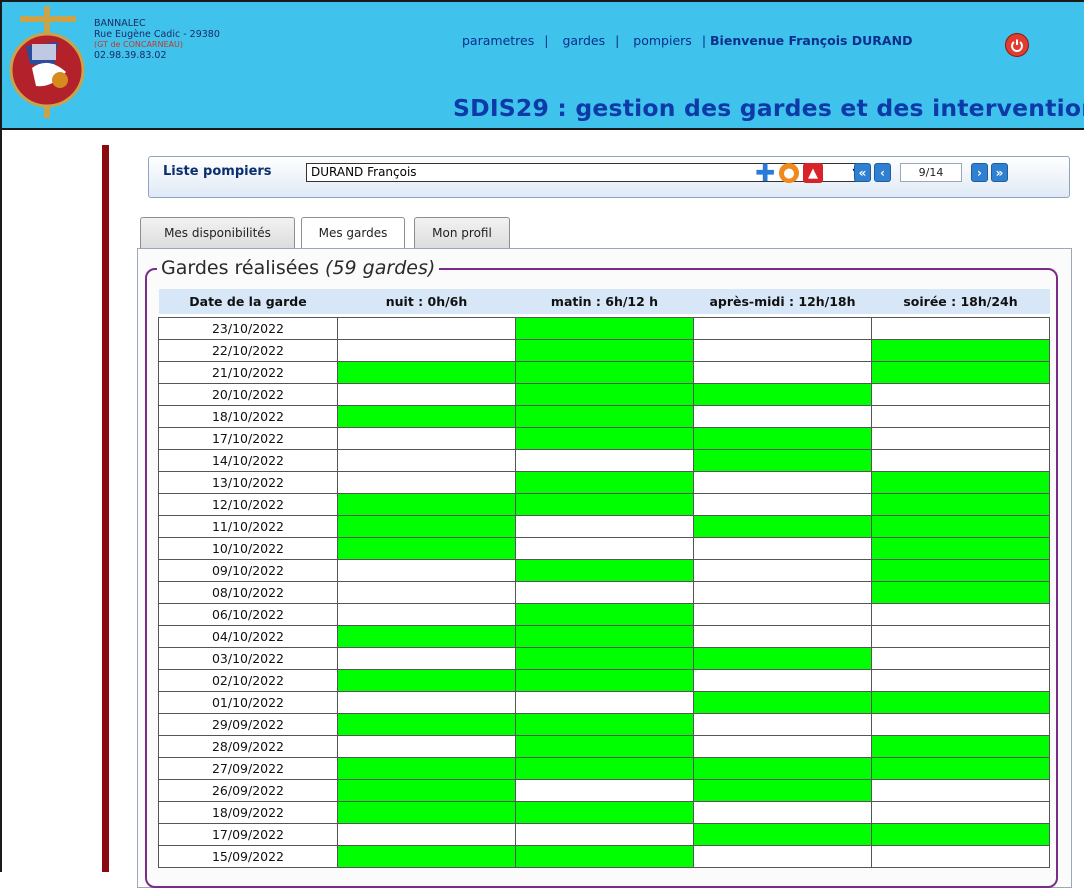 This screenshot has width=1084, height=888. What do you see at coordinates (979, 172) in the screenshot?
I see `next-page-button: ›` at bounding box center [979, 172].